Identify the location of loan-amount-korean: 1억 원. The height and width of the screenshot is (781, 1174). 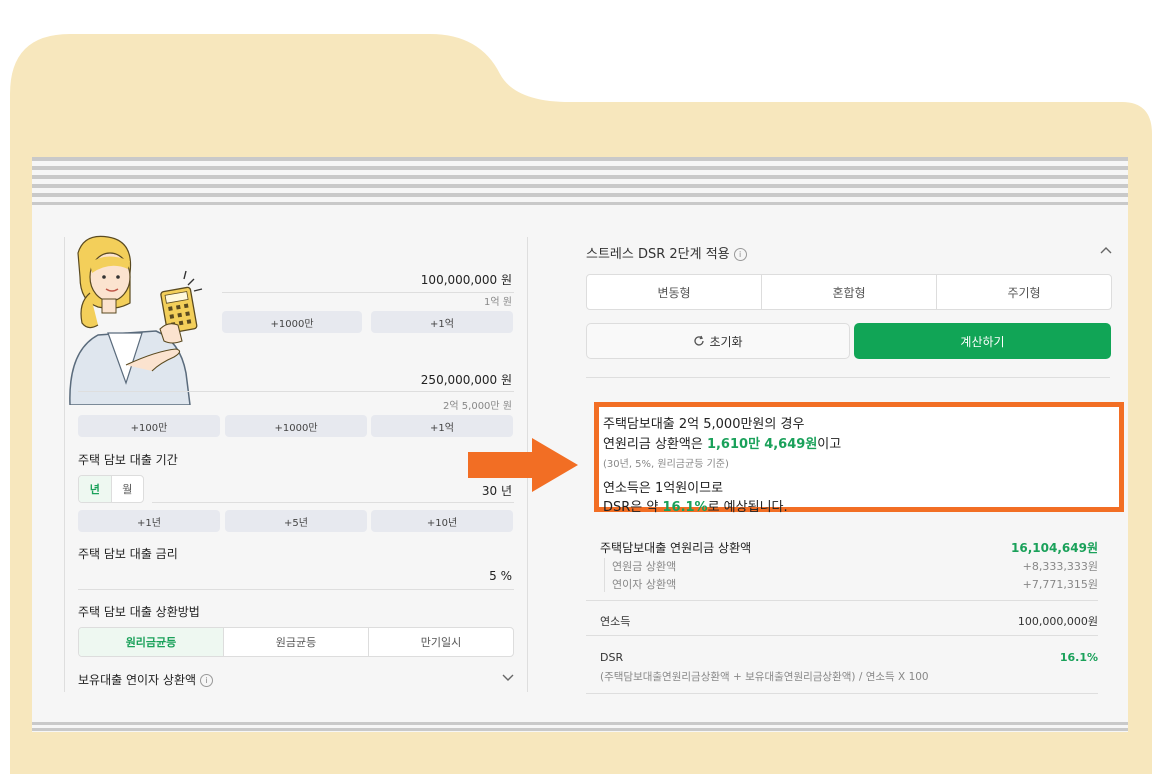
(498, 302).